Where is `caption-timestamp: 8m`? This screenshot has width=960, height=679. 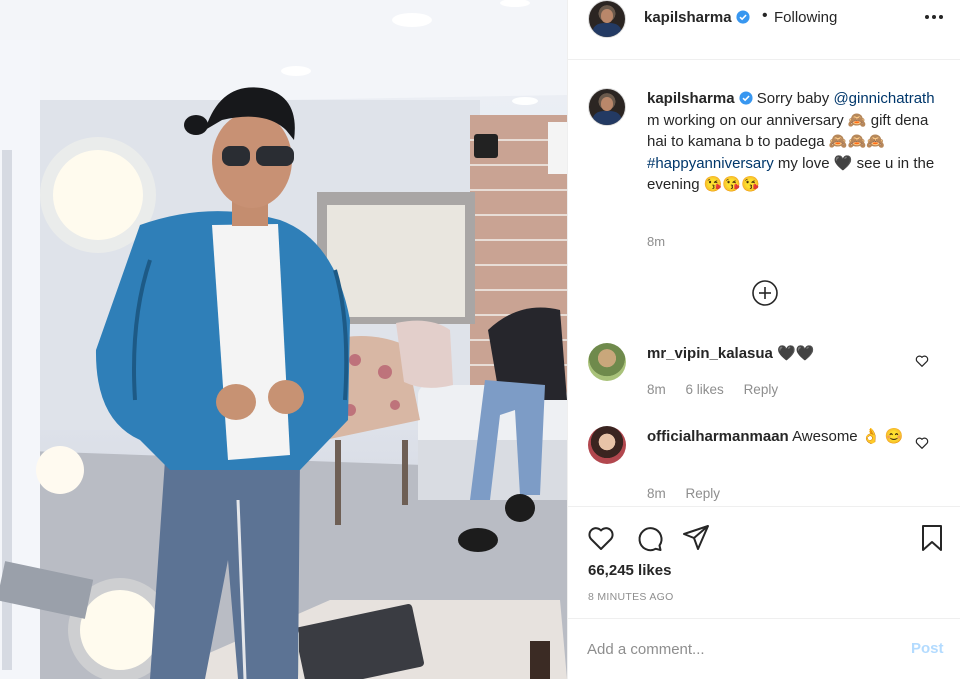
caption-timestamp: 8m is located at coordinates (656, 241).